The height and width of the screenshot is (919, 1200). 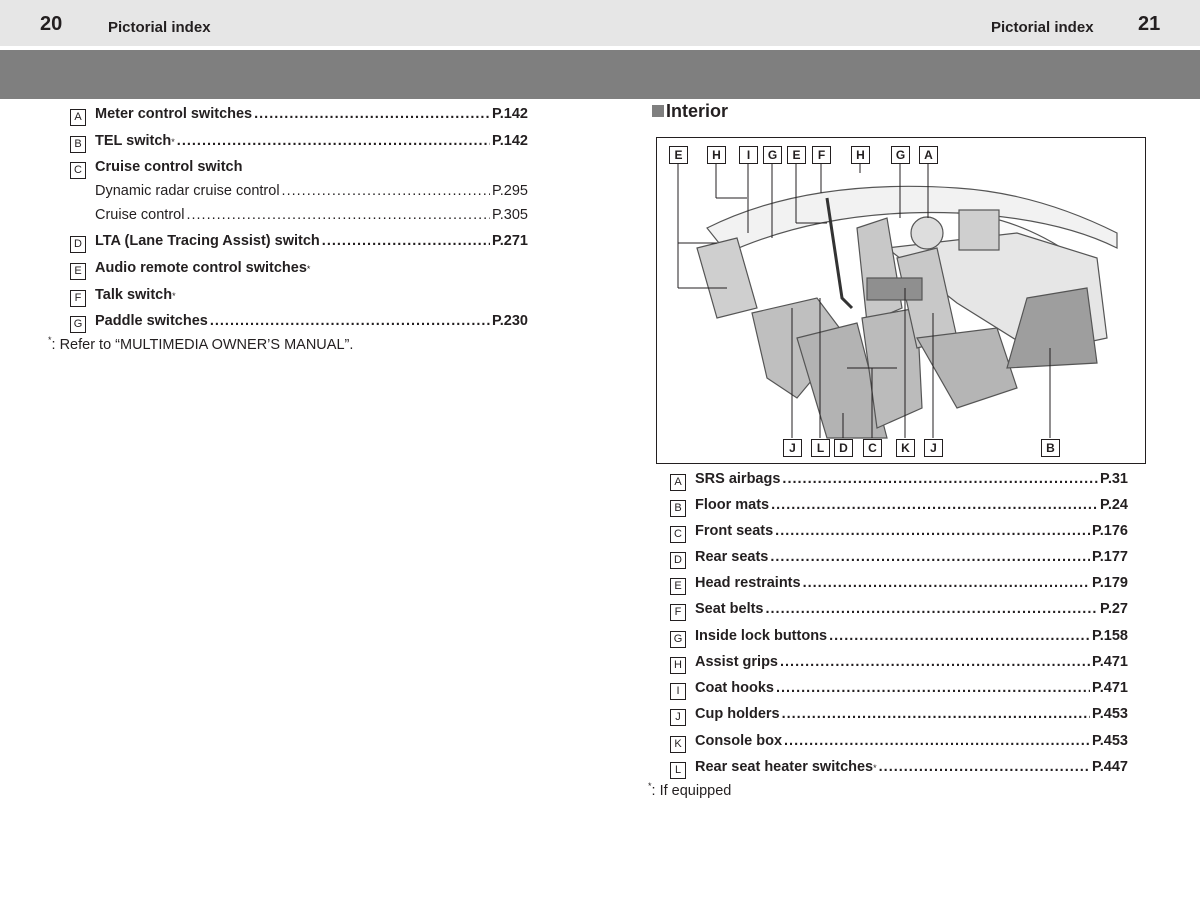 What do you see at coordinates (734, 688) in the screenshot?
I see `item-label: Coat hooks` at bounding box center [734, 688].